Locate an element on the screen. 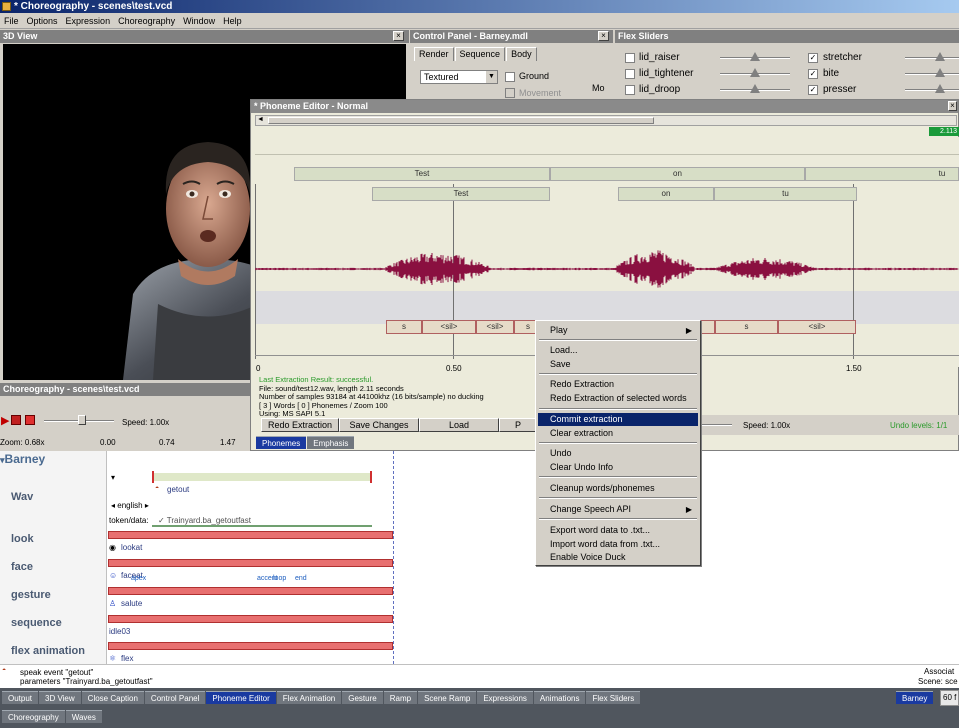  menu-item-enable-voice-duck: Enable Voice Duck is located at coordinates (618, 557).